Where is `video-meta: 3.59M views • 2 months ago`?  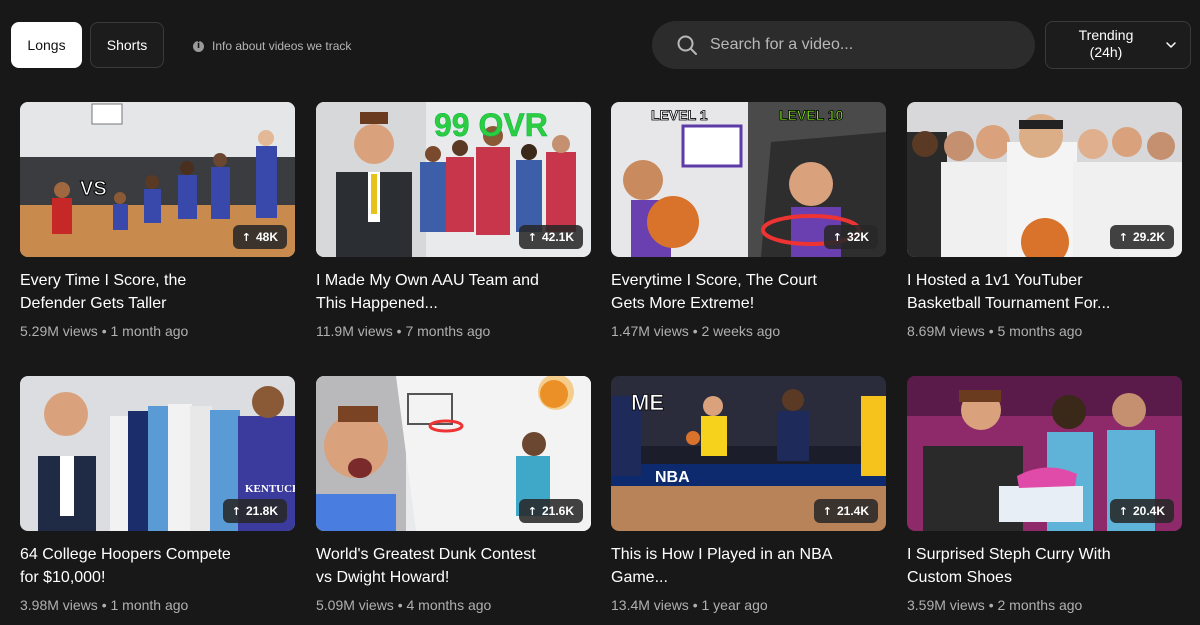
video-meta: 3.59M views • 2 months ago is located at coordinates (995, 605).